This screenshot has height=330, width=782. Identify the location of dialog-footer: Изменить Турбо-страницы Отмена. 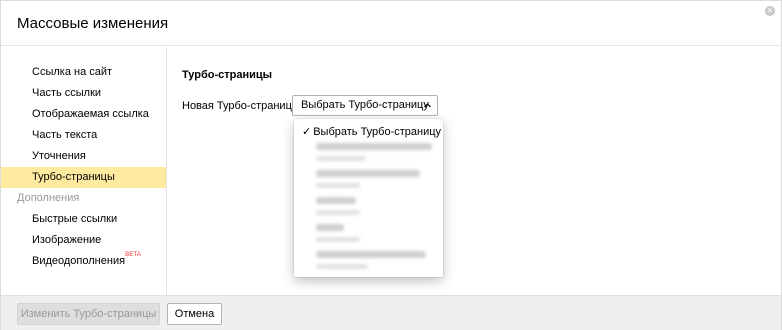
(391, 312).